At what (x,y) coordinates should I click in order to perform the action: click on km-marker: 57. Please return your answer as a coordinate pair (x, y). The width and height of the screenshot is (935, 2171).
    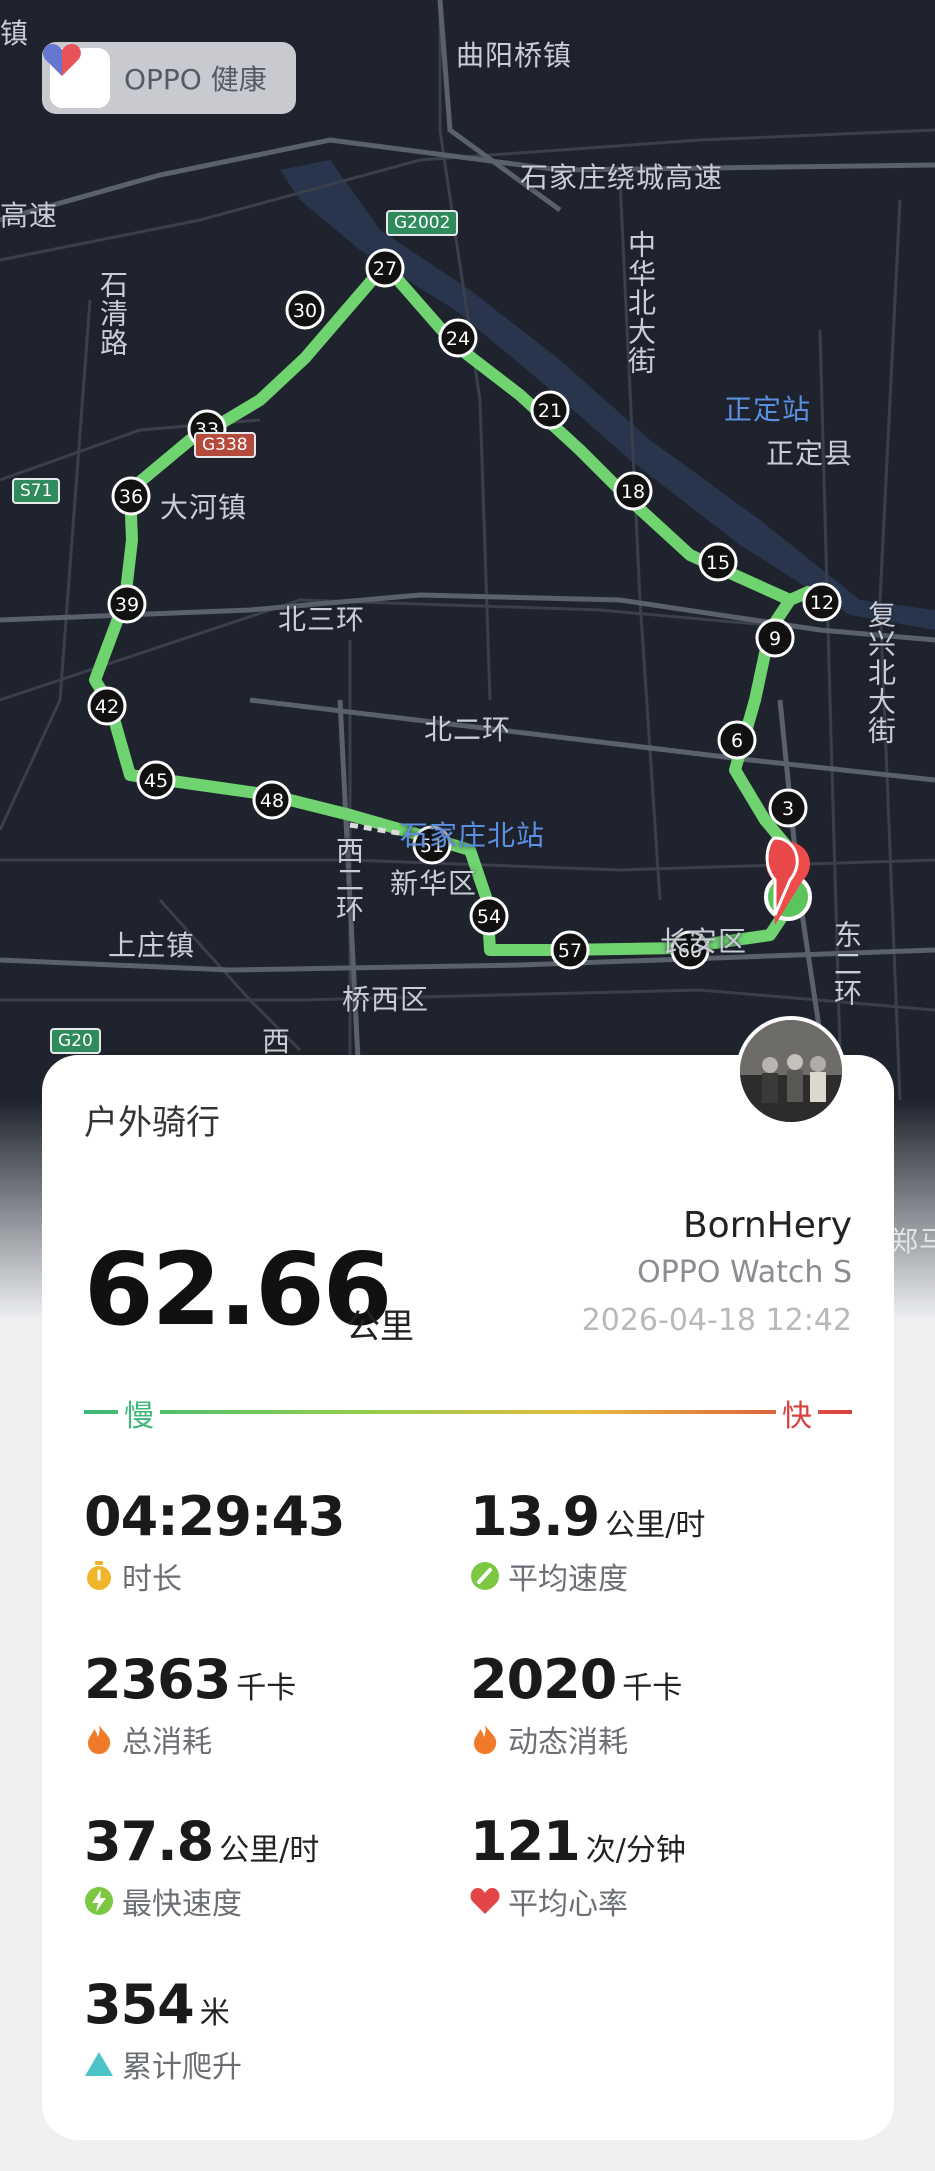
    Looking at the image, I should click on (570, 950).